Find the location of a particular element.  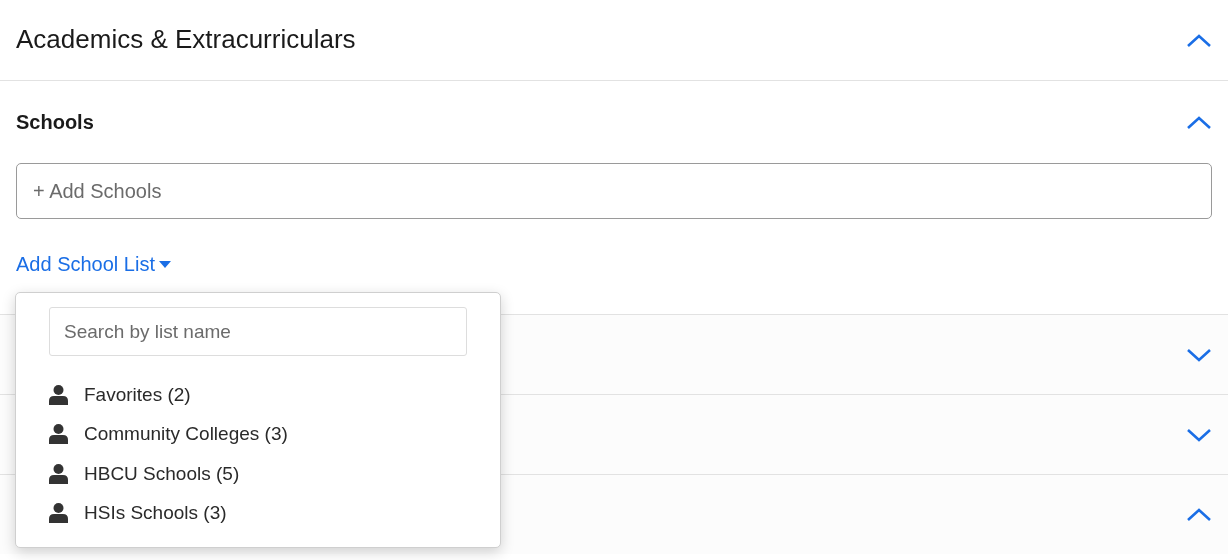

school-list-item: HSIs Schools (3) is located at coordinates (155, 513).